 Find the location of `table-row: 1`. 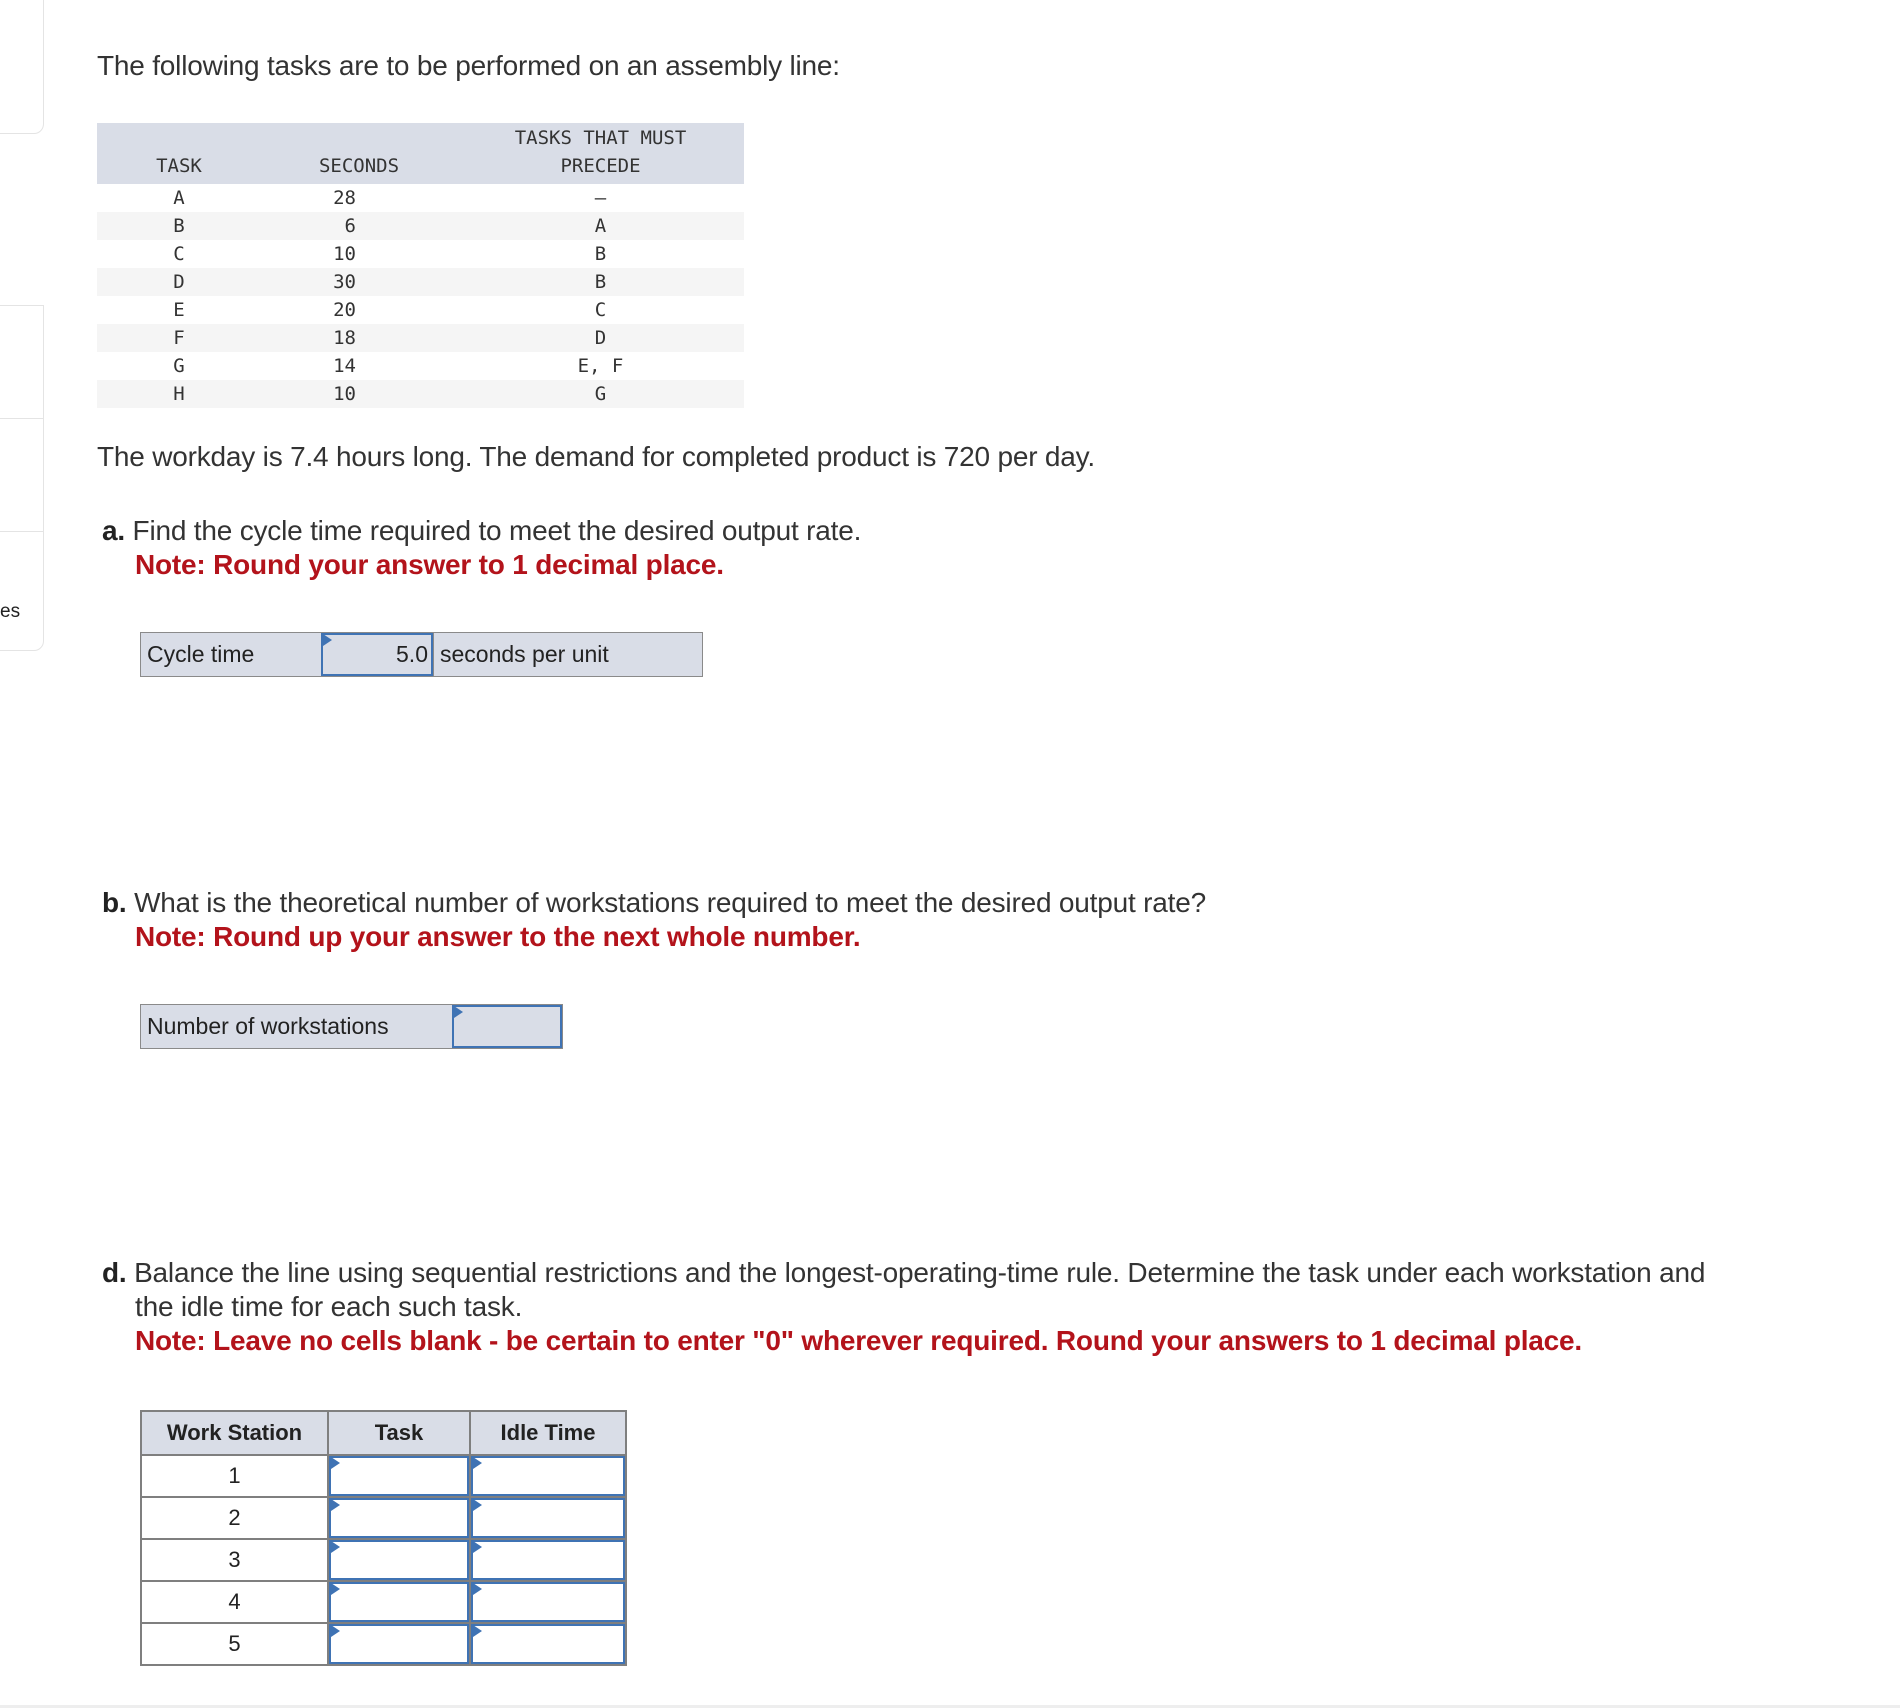

table-row: 1 is located at coordinates (383, 1476).